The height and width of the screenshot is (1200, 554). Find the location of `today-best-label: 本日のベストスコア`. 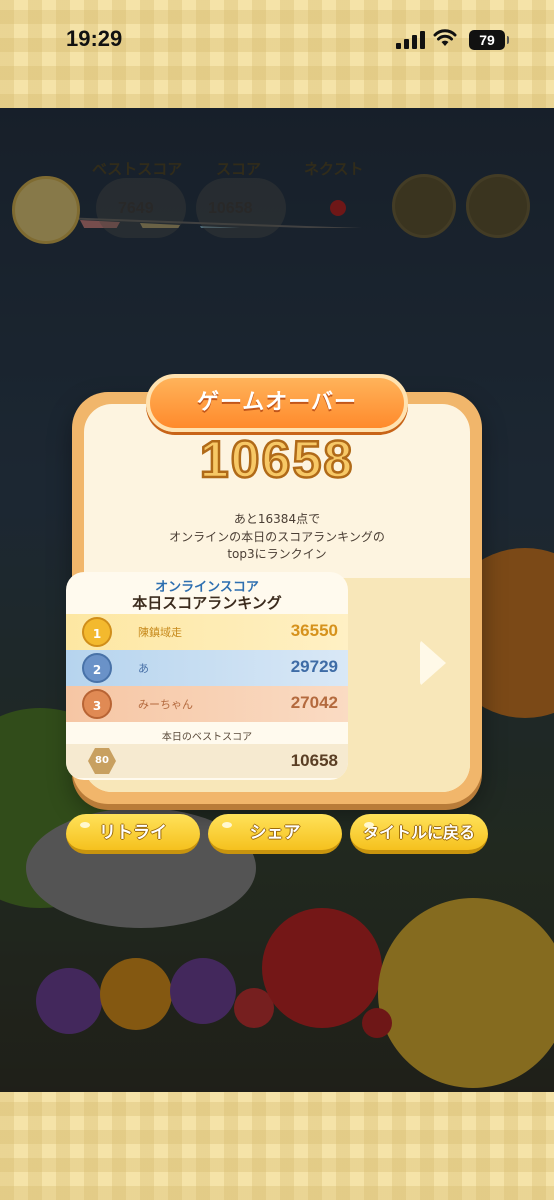

today-best-label: 本日のベストスコア is located at coordinates (207, 737).